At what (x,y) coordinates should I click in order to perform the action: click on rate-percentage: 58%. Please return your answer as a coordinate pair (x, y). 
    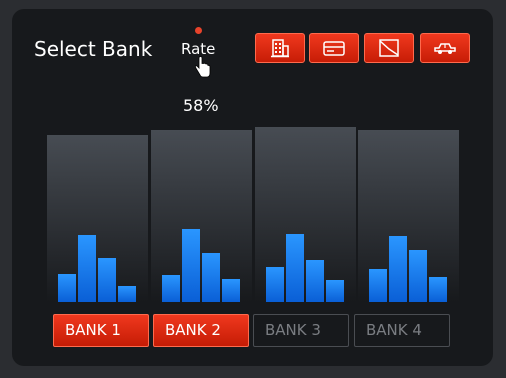
    Looking at the image, I should click on (201, 105).